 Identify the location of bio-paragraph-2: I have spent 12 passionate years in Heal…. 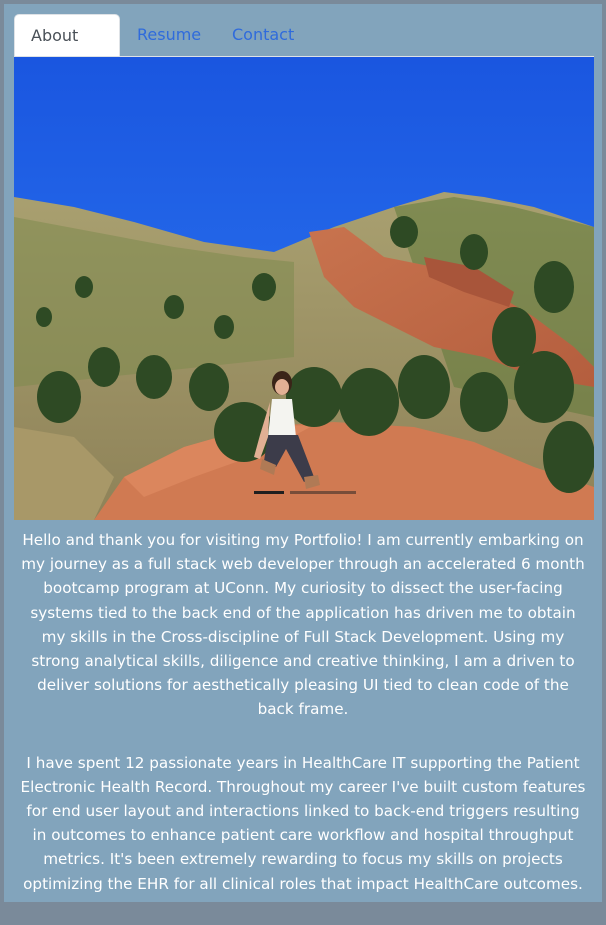
(303, 823).